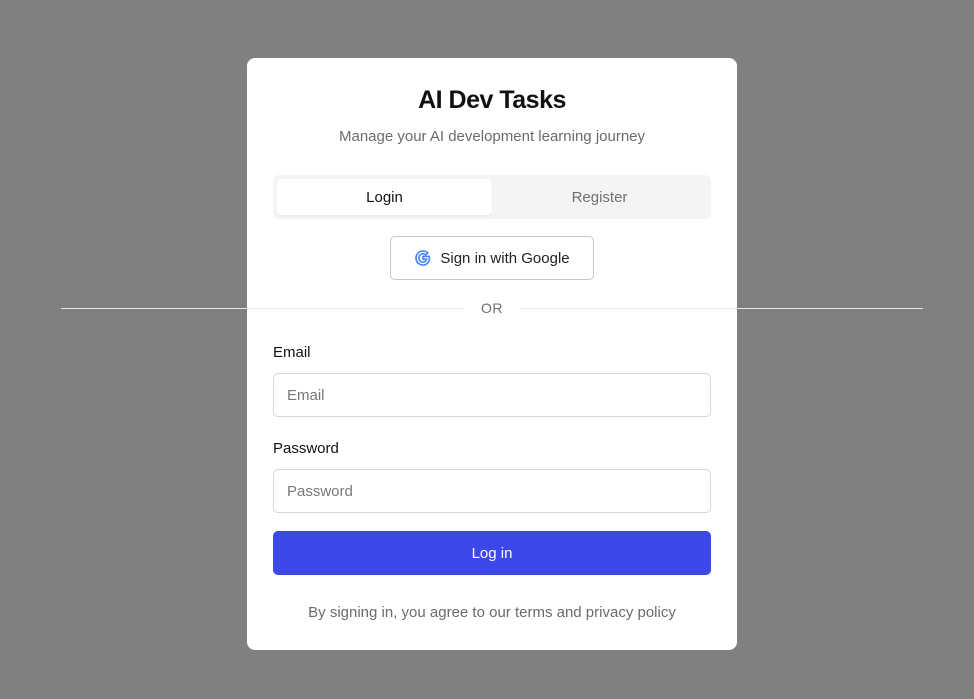  Describe the element at coordinates (492, 491) in the screenshot. I see `password-field` at that location.